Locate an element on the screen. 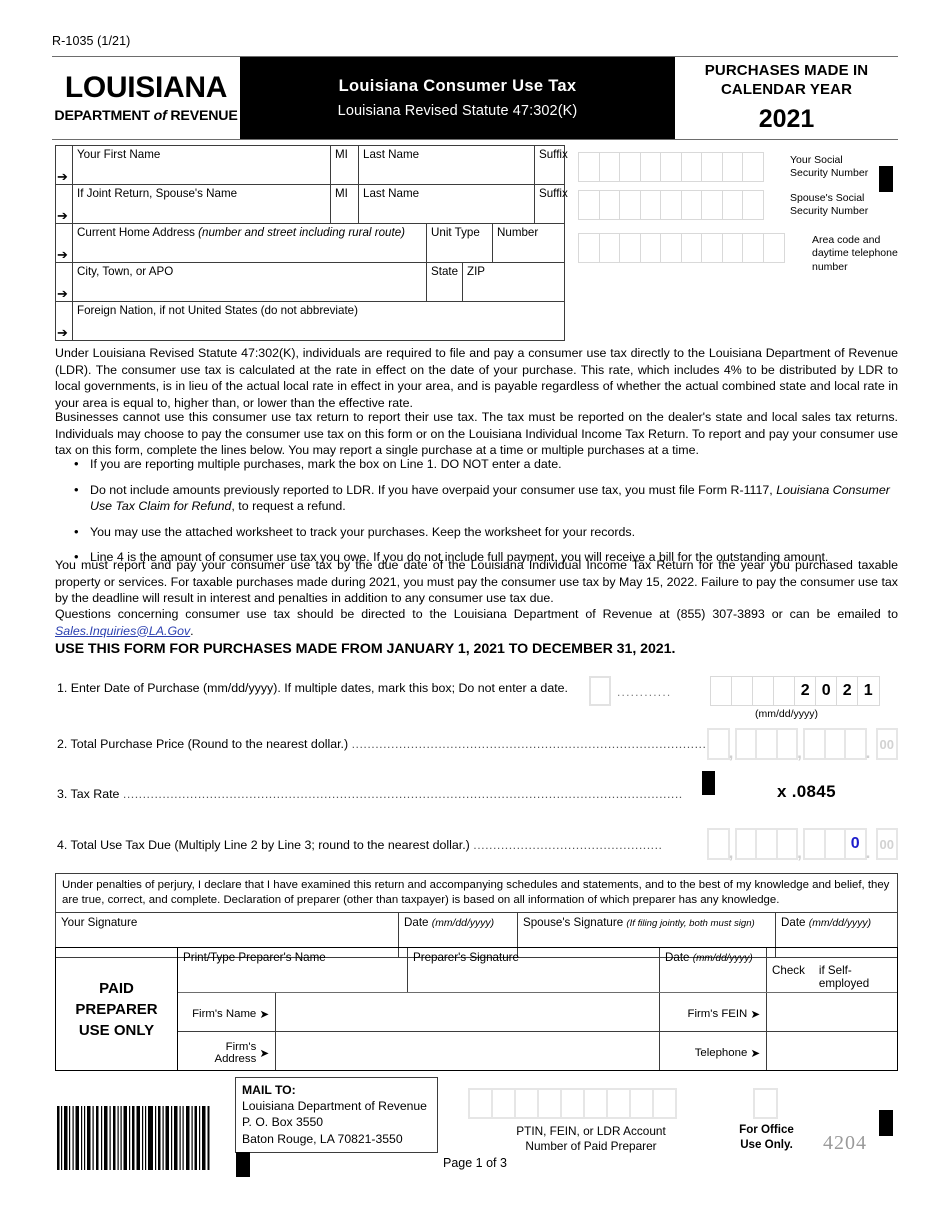  spouse-ssn-input is located at coordinates (671, 205).